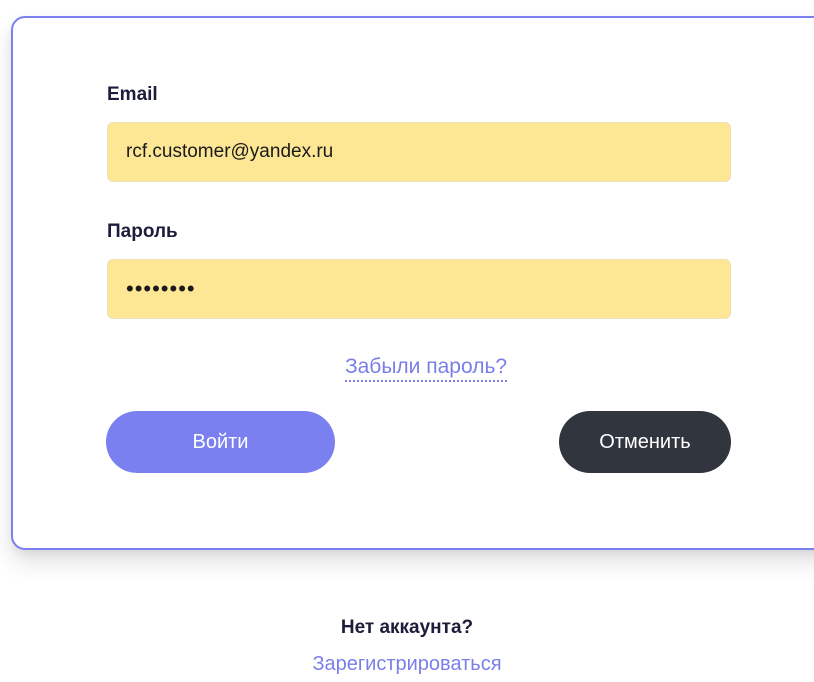  What do you see at coordinates (645, 442) in the screenshot?
I see `cancel-button: Отменить` at bounding box center [645, 442].